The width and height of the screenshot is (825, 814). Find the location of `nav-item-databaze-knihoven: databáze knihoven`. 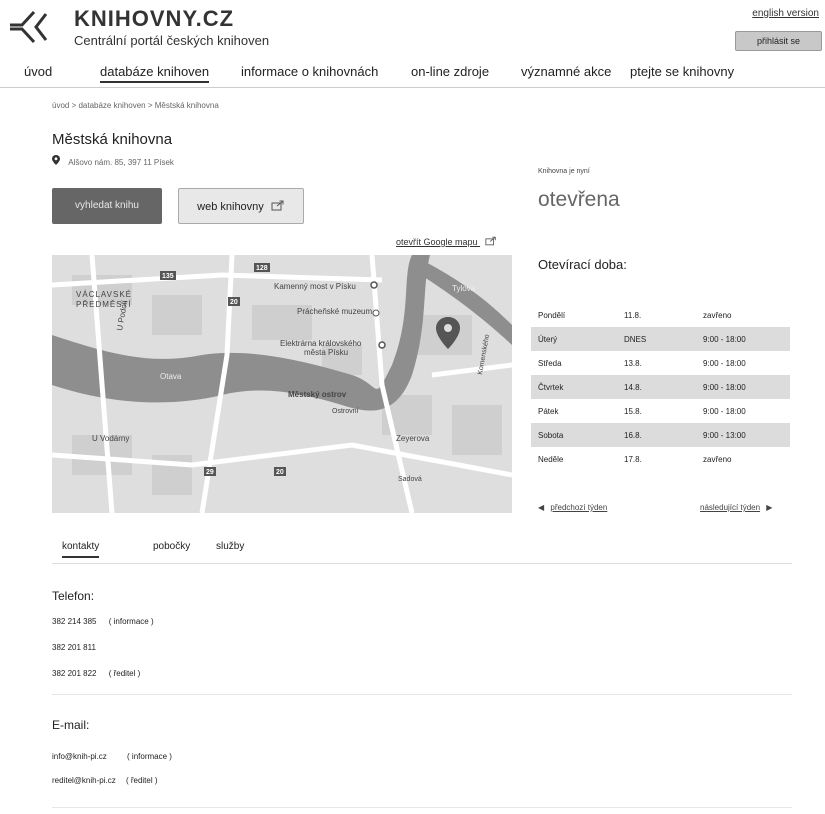

nav-item-databaze-knihoven: databáze knihoven is located at coordinates (155, 73).